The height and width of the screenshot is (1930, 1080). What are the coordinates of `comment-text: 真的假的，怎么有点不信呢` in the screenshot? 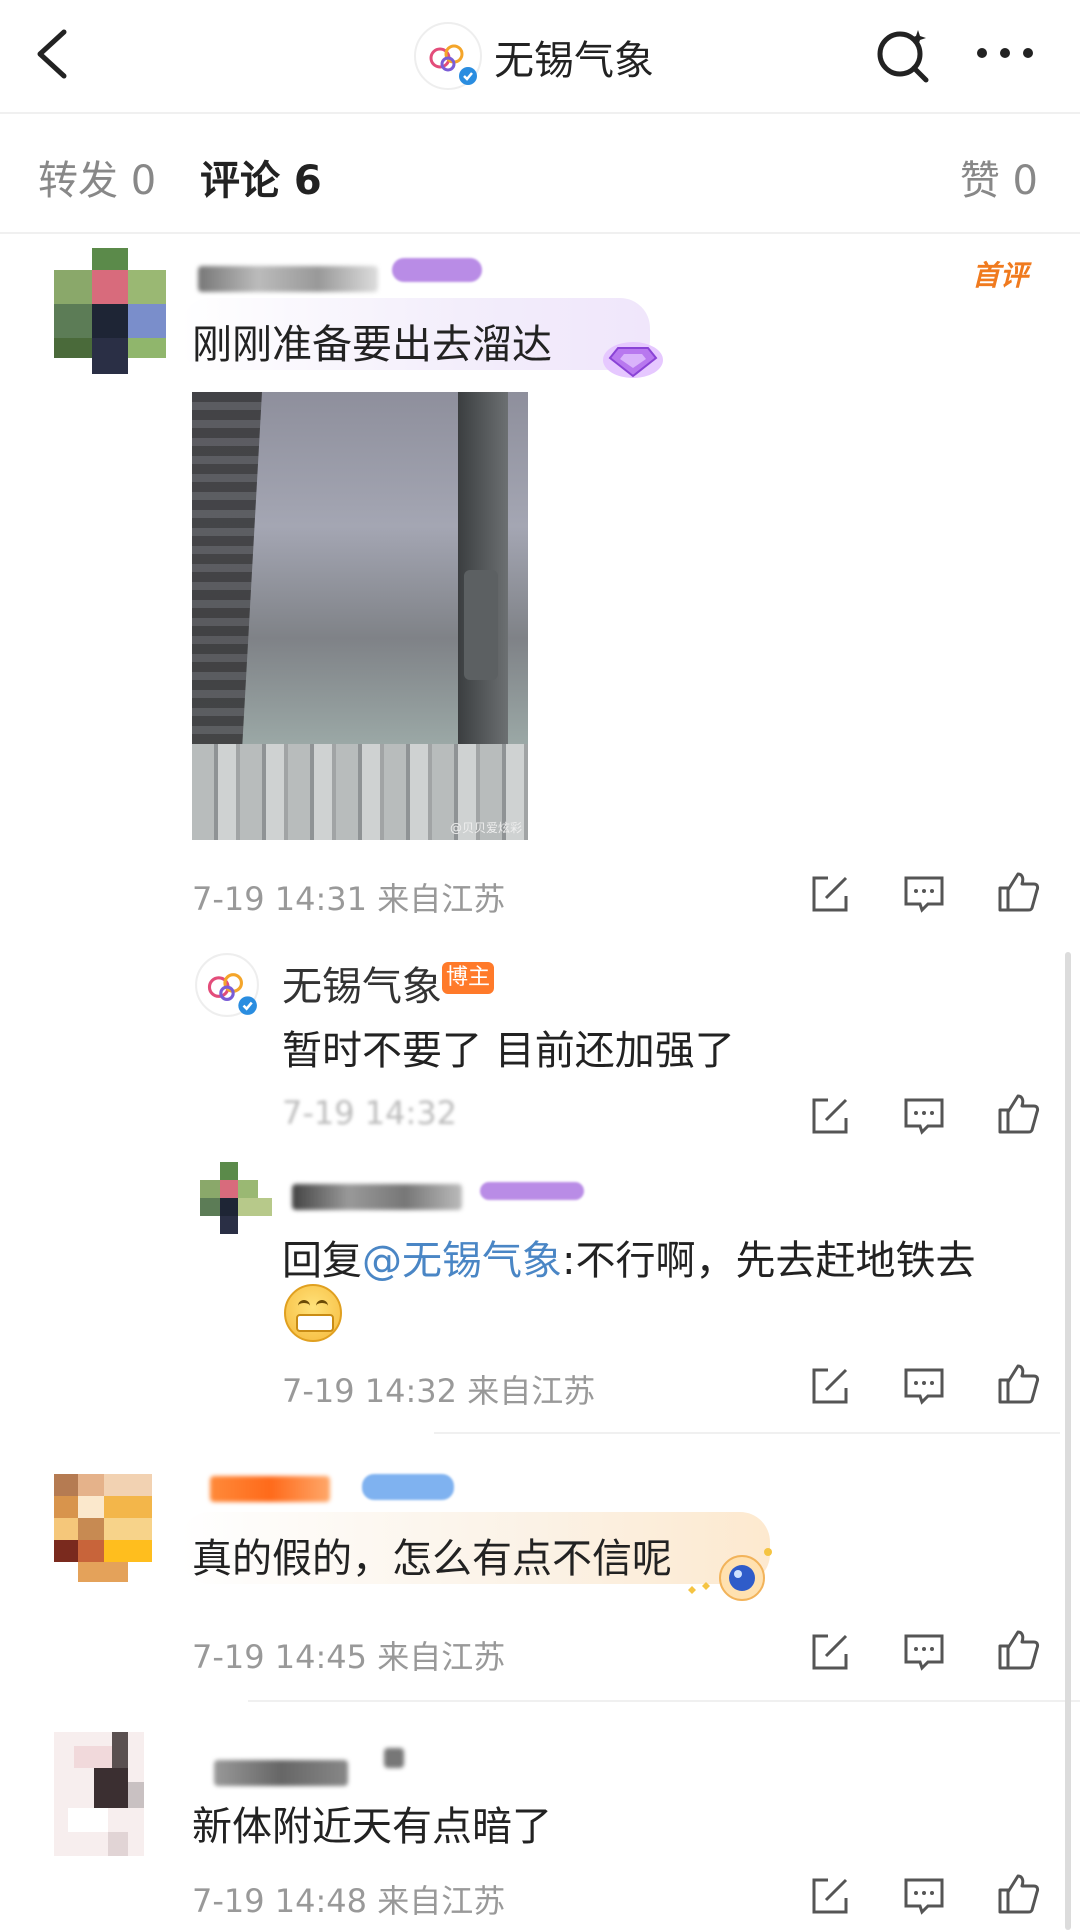 It's located at (432, 1559).